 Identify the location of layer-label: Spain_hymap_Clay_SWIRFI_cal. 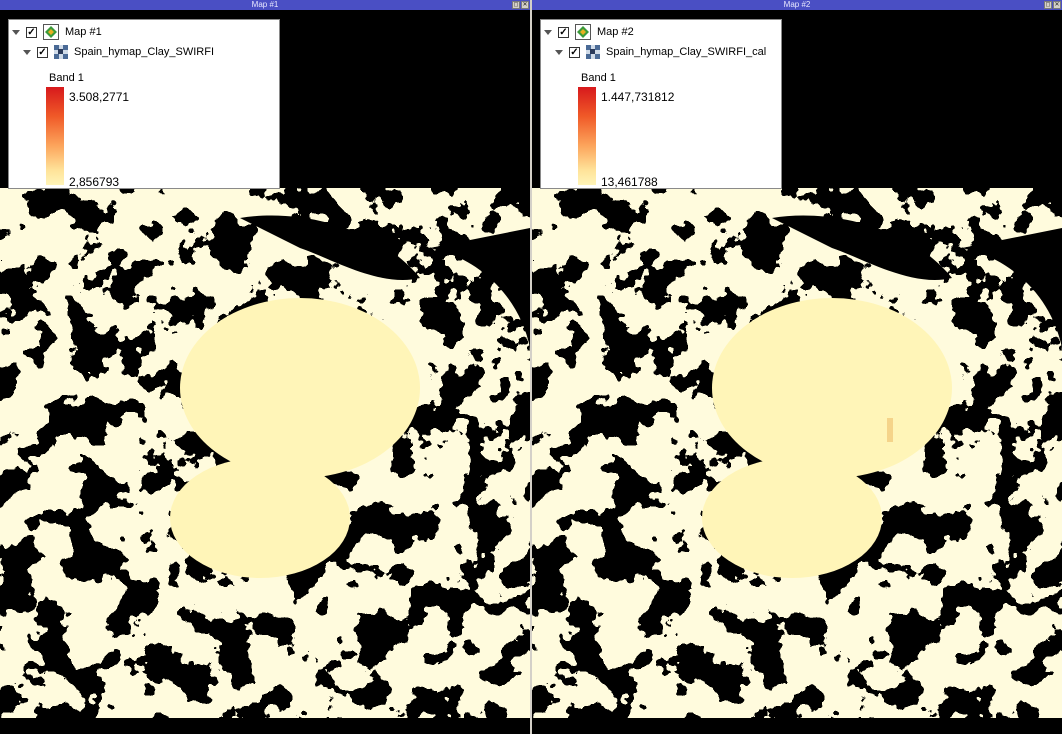
(686, 52).